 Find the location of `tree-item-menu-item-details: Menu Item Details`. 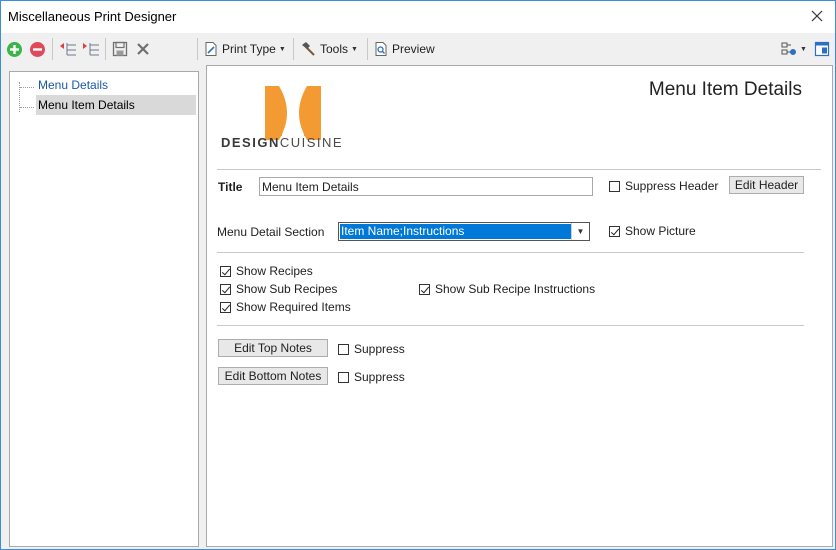

tree-item-menu-item-details: Menu Item Details is located at coordinates (116, 105).